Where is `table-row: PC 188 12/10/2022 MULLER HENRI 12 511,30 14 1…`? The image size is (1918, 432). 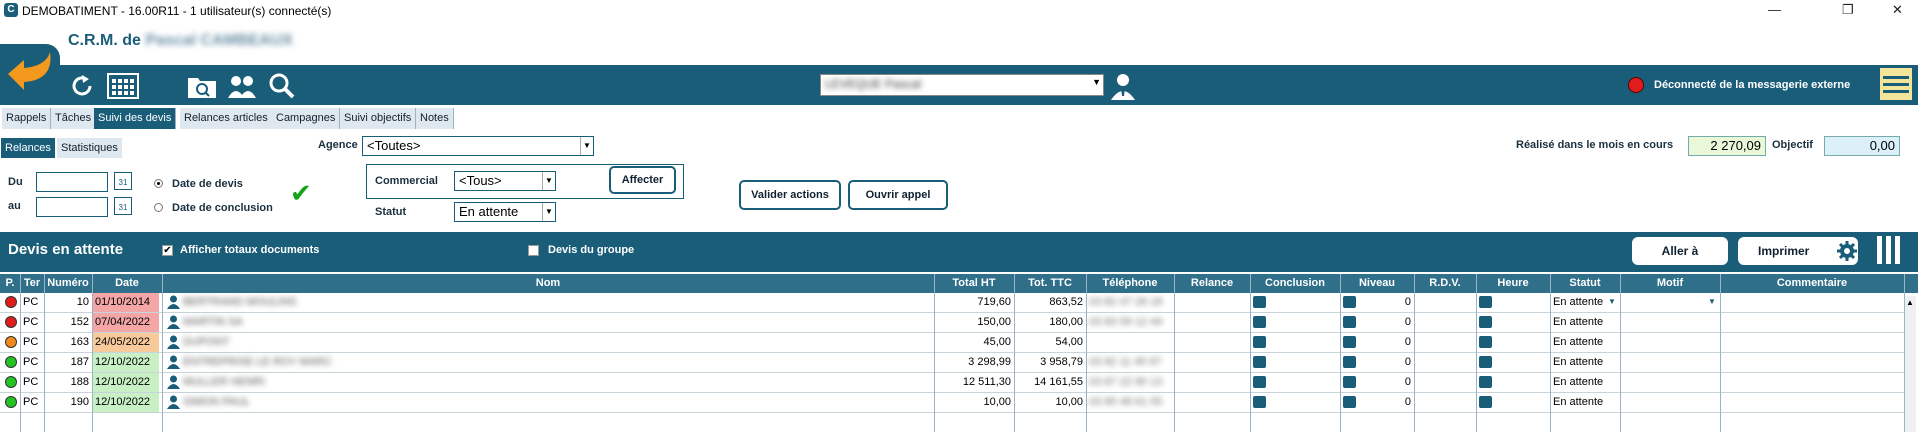 table-row: PC 188 12/10/2022 MULLER HENRI 12 511,30 14 1… is located at coordinates (955, 383).